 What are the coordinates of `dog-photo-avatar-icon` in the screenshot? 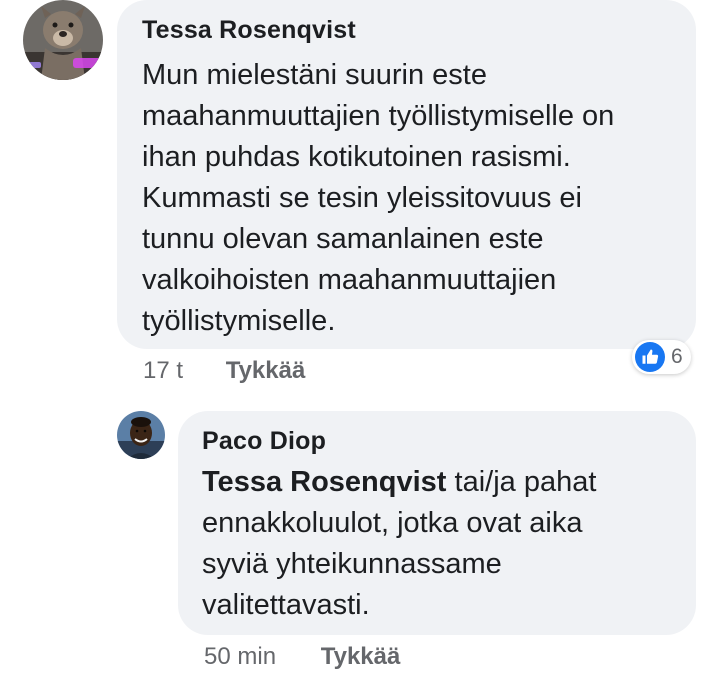 It's located at (63, 40).